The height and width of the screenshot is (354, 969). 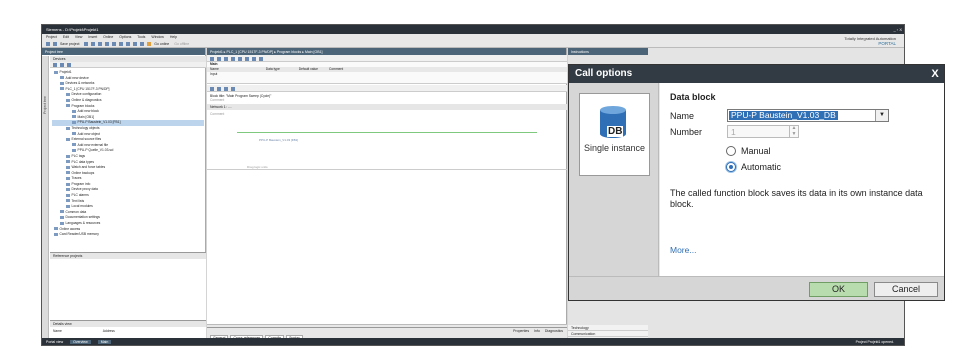 What do you see at coordinates (387, 114) in the screenshot?
I see `network-comment: Comment` at bounding box center [387, 114].